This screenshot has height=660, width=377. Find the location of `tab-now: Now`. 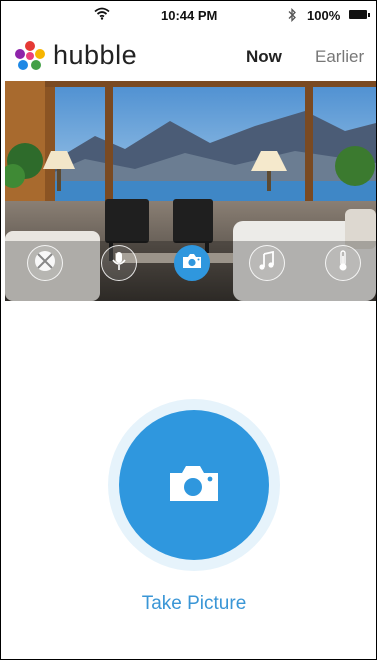

tab-now: Now is located at coordinates (264, 57).